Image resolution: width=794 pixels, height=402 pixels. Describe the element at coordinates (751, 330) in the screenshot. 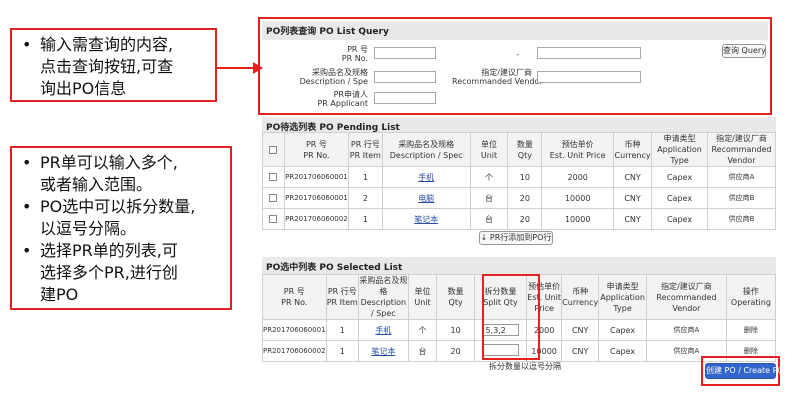

I see `delete-button: 删除` at that location.